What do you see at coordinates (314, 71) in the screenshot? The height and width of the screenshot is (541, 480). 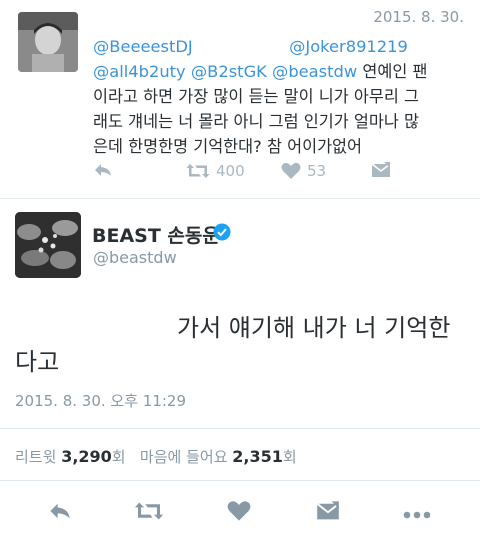 I see `mention-link: @beastdw` at bounding box center [314, 71].